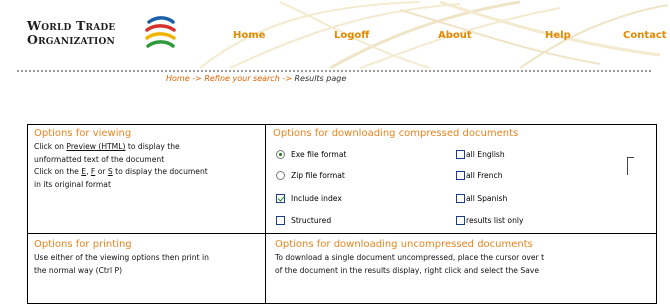 The image size is (670, 304). I want to click on radio-unselected-icon, so click(280, 175).